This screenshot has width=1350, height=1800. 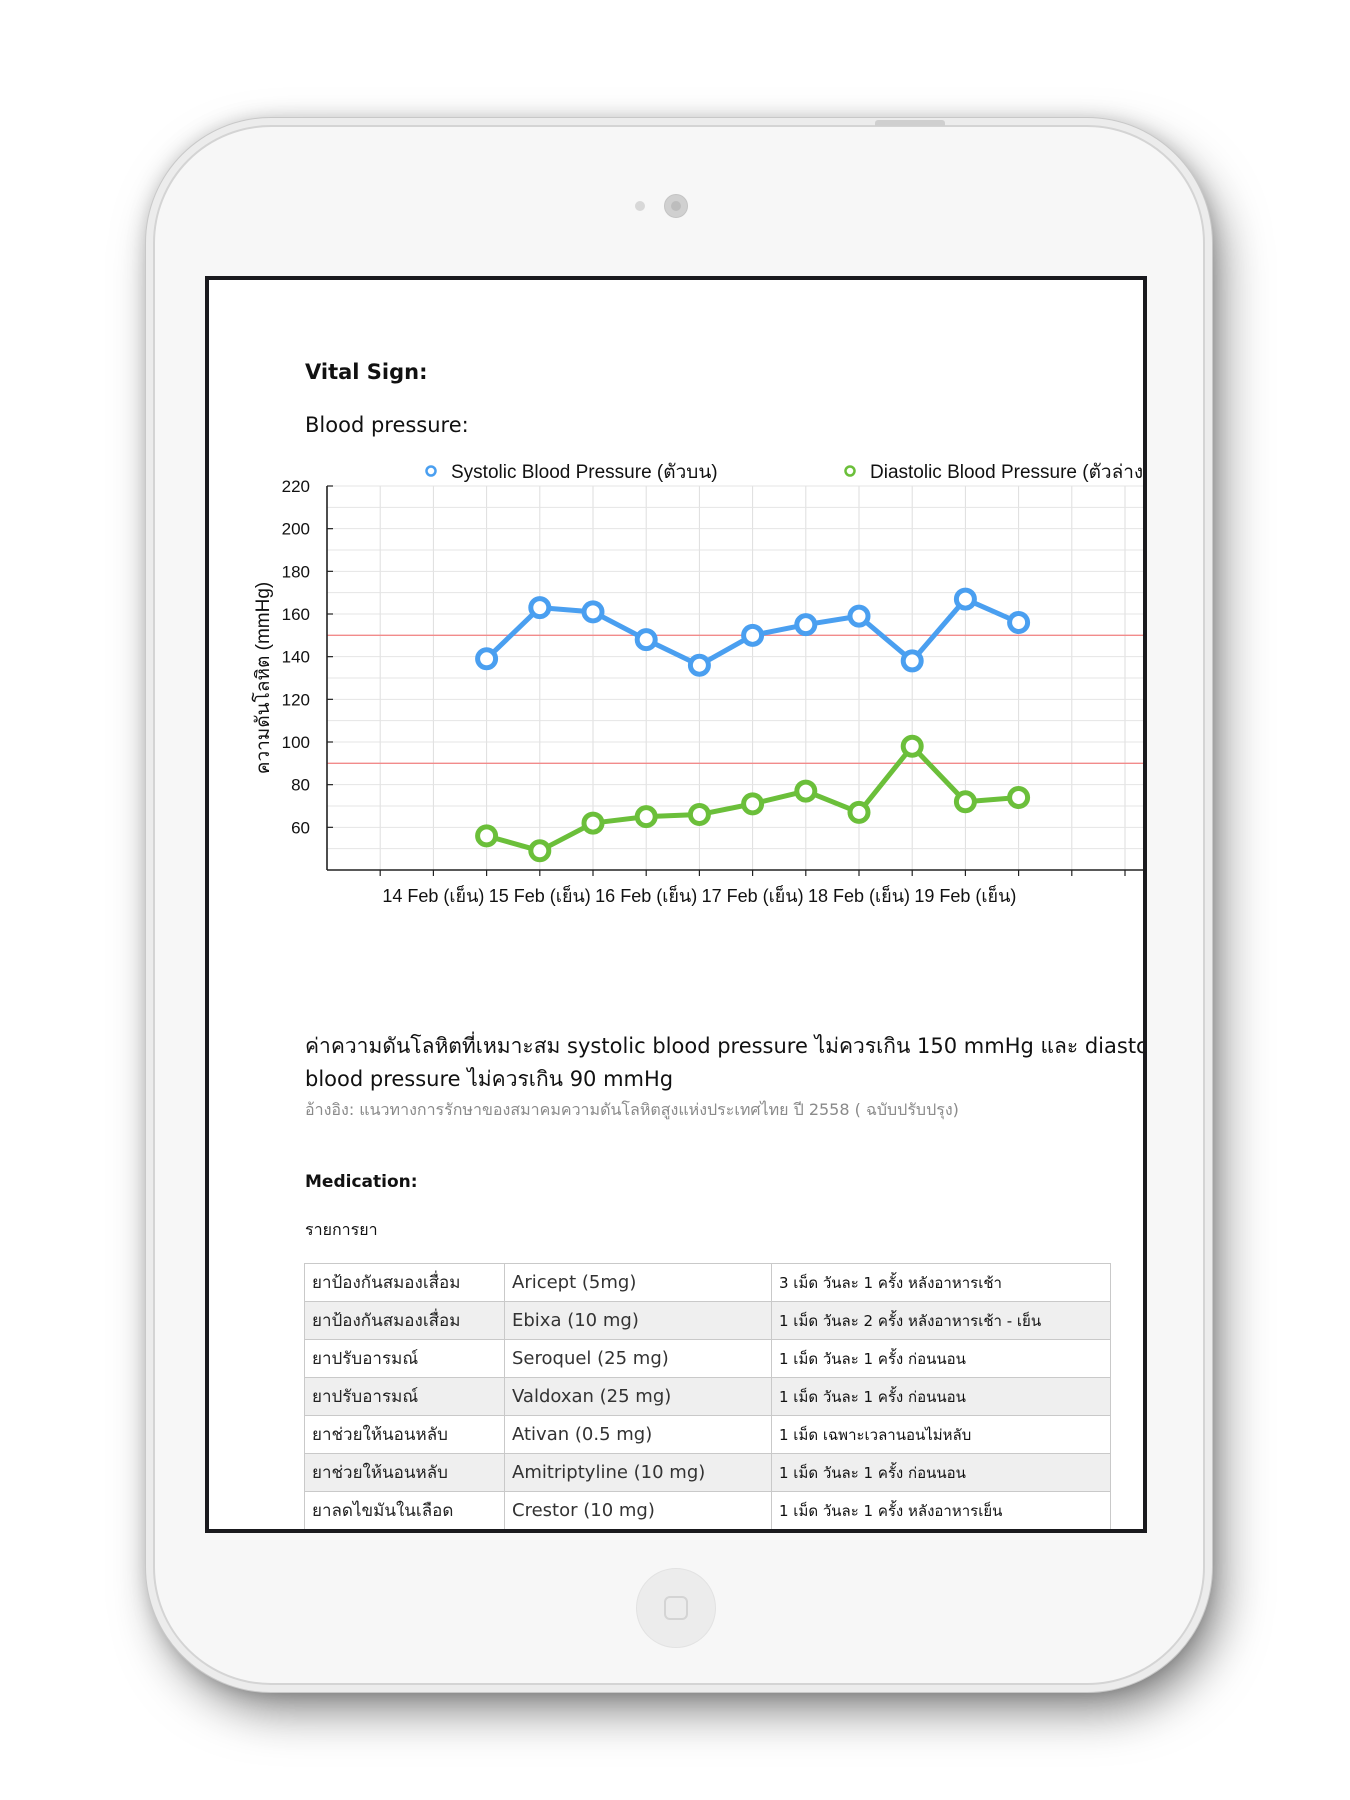 What do you see at coordinates (584, 472) in the screenshot?
I see `legend-label: Systolic Blood Pressure (ตัวบน)` at bounding box center [584, 472].